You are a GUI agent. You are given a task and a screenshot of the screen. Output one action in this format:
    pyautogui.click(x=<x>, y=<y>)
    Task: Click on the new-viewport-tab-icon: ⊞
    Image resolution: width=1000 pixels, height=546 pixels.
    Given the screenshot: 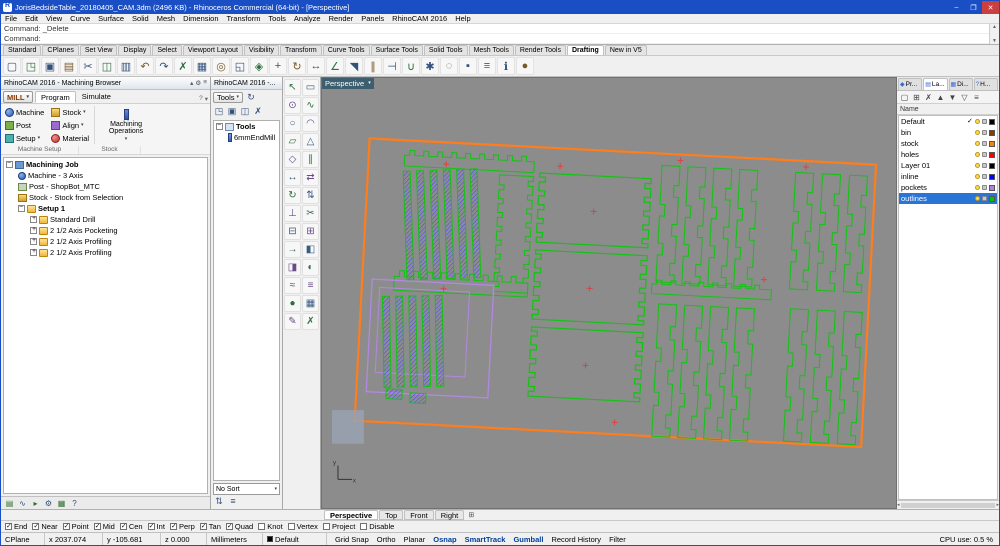 What is the action you would take?
    pyautogui.click(x=471, y=515)
    